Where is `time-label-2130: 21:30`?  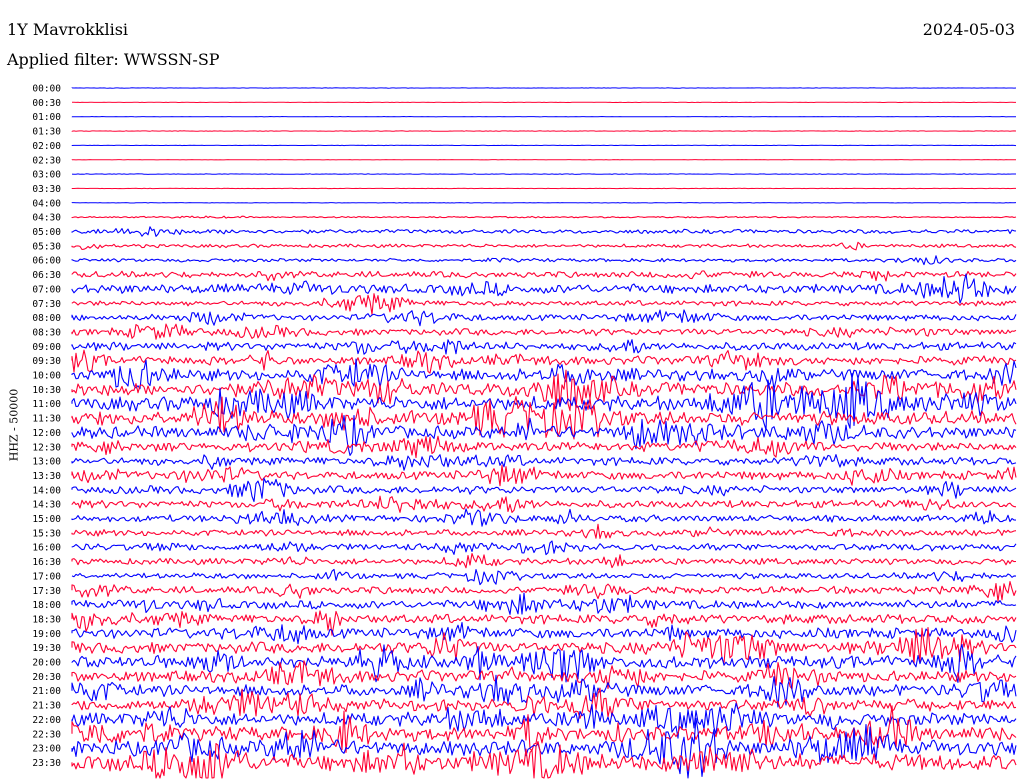
time-label-2130: 21:30 is located at coordinates (46, 706).